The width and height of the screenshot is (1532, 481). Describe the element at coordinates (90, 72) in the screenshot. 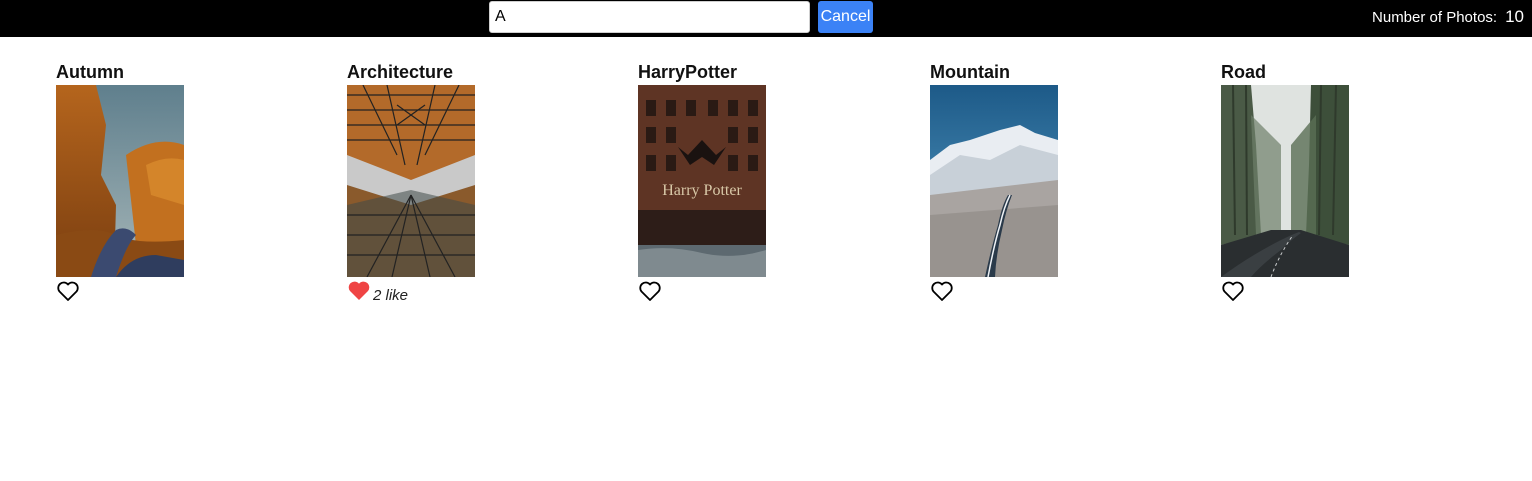

I see `photo-title: Autumn` at that location.